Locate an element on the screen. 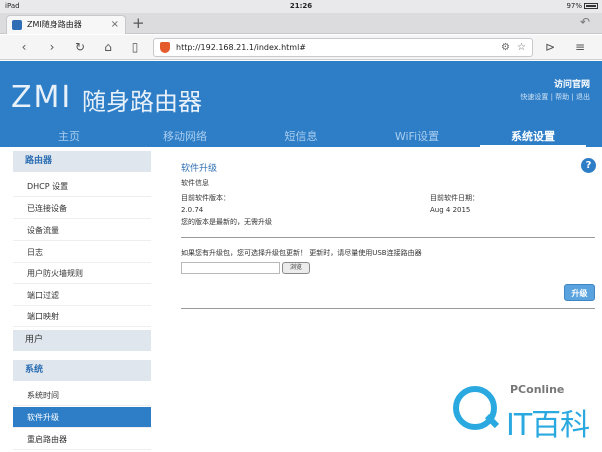  sidebar-item-system-time: 系统时间 is located at coordinates (82, 395).